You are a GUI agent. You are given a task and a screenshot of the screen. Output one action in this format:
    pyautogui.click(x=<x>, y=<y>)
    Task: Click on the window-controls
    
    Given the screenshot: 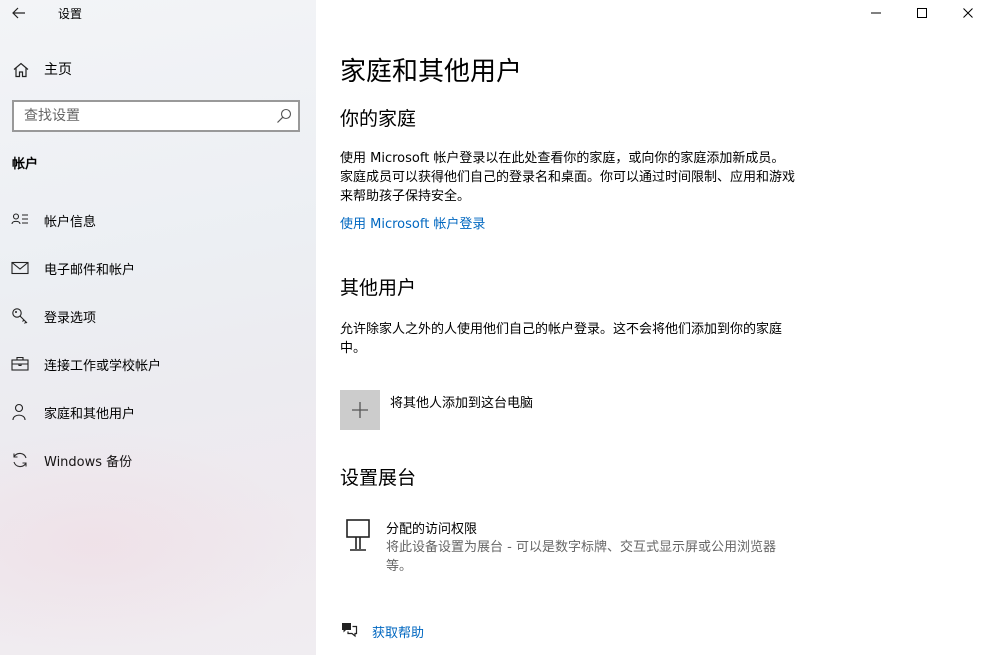 What is the action you would take?
    pyautogui.click(x=922, y=13)
    